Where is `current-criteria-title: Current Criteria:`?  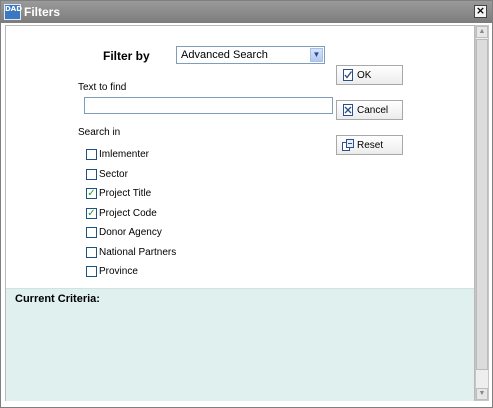
current-criteria-title: Current Criteria: is located at coordinates (57, 299).